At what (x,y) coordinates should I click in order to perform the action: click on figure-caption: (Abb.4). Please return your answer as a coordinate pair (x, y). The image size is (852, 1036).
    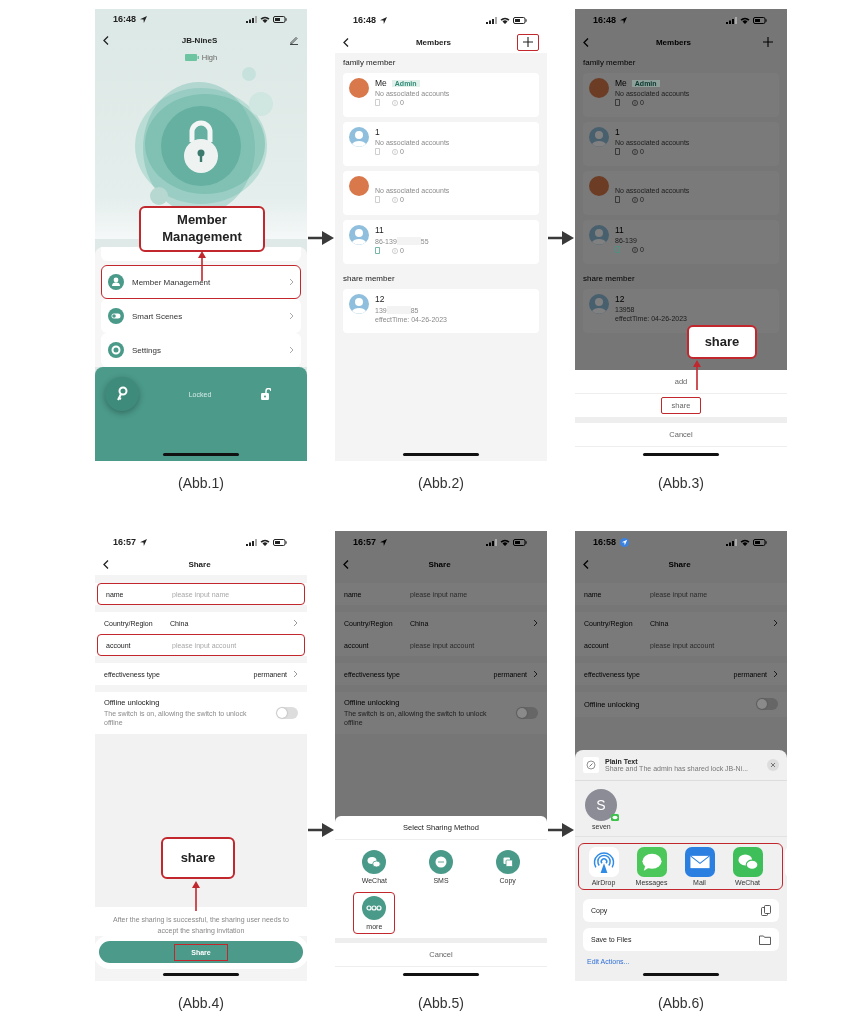
    Looking at the image, I should click on (201, 1003).